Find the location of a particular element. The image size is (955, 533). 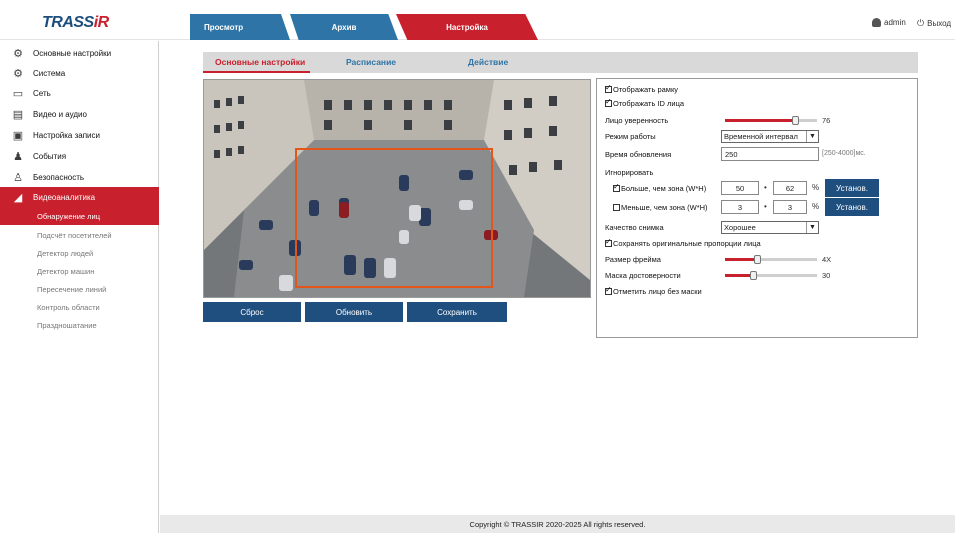

sidebar-item-video-audio: ▤ Видео и аудио is located at coordinates (79, 114).